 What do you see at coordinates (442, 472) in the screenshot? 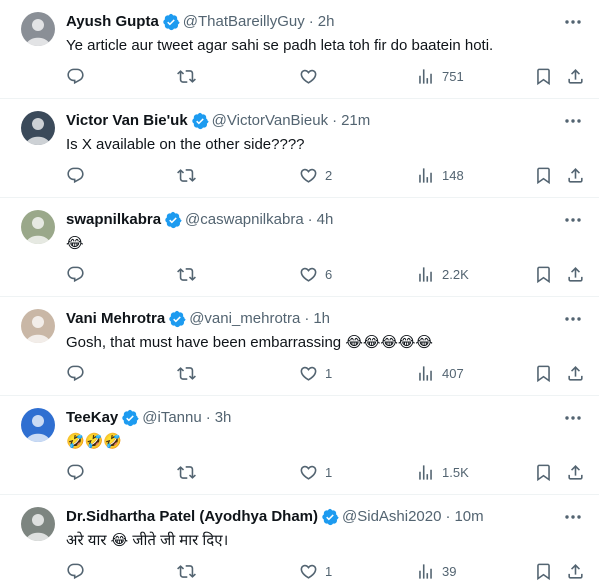
I see `views-button: 1.5K` at bounding box center [442, 472].